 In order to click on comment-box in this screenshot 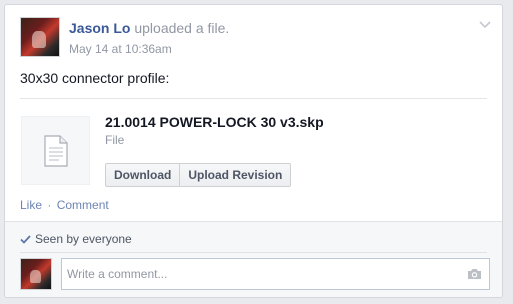, I will do `click(275, 274)`.